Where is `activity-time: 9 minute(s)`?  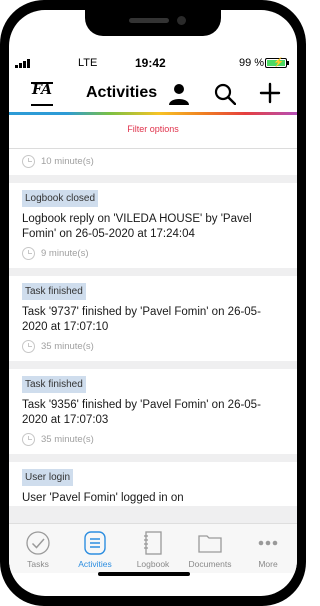
activity-time: 9 minute(s) is located at coordinates (153, 257).